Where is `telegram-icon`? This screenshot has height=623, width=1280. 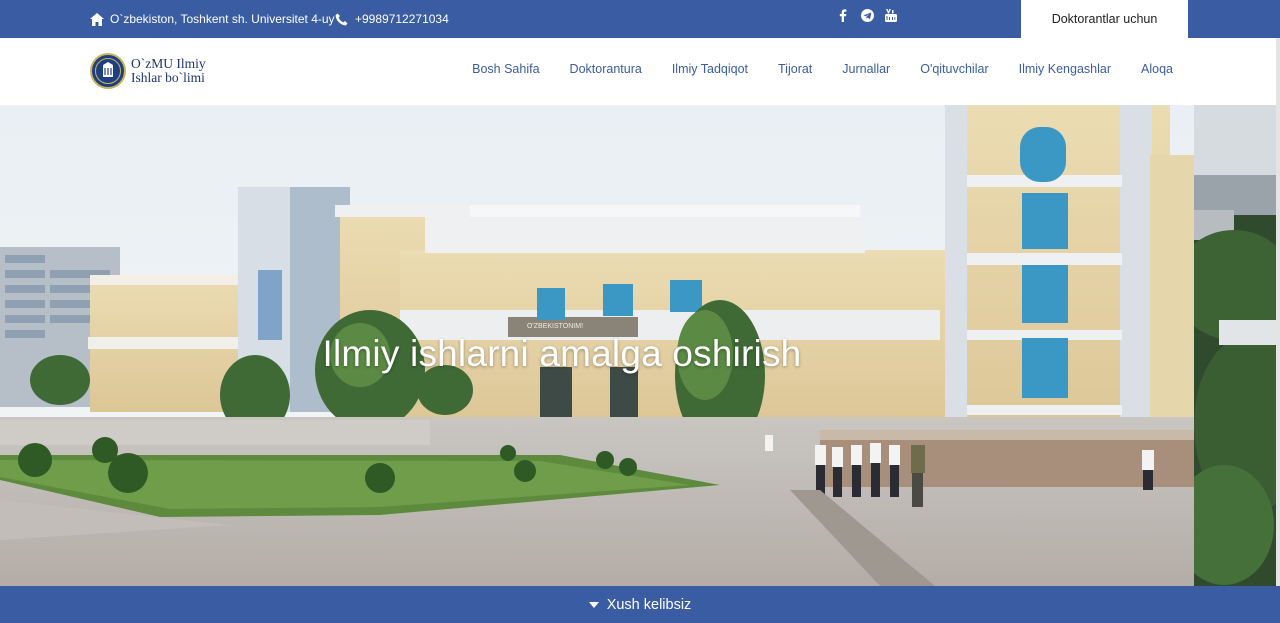 telegram-icon is located at coordinates (867, 15).